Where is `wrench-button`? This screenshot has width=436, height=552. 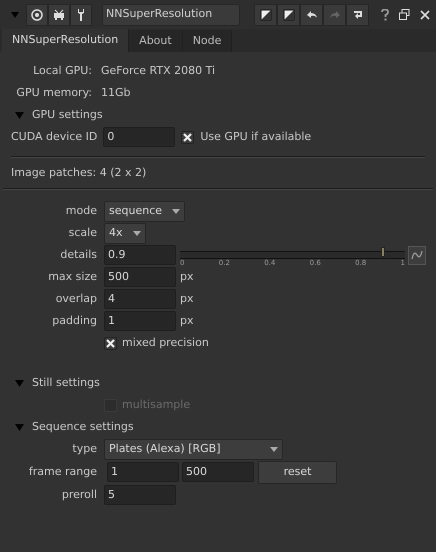
wrench-button is located at coordinates (81, 15).